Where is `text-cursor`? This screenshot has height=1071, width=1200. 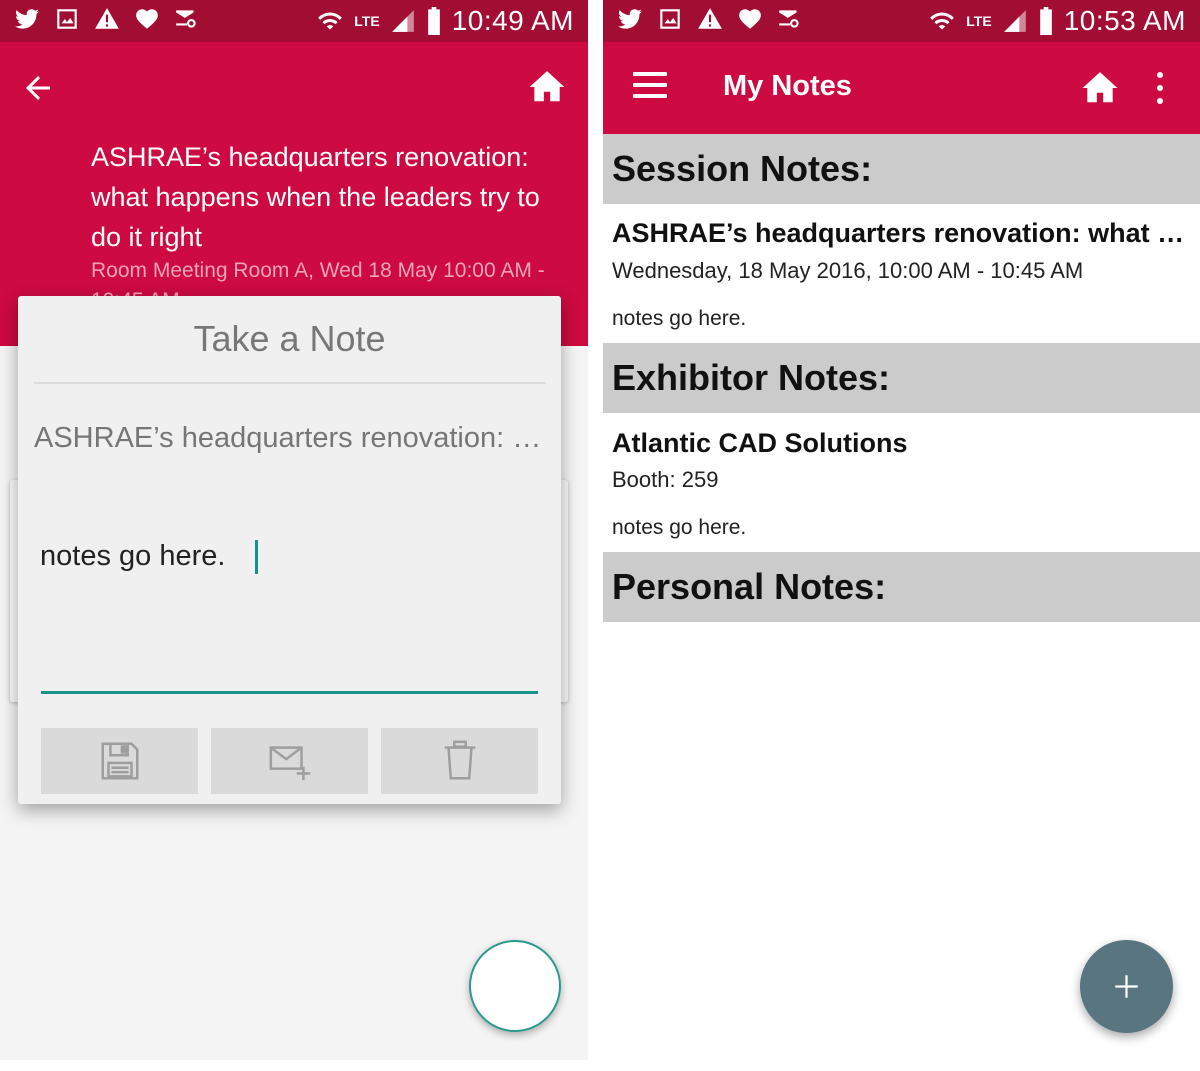 text-cursor is located at coordinates (256, 557).